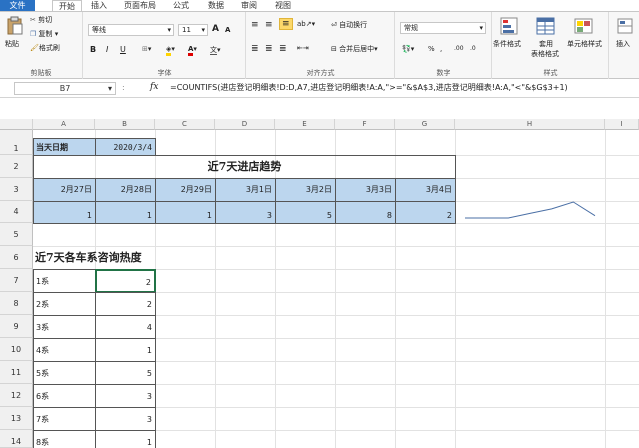 This screenshot has height=448, width=639. Describe the element at coordinates (305, 190) in the screenshot. I see `cell-e3: 3月2日` at that location.